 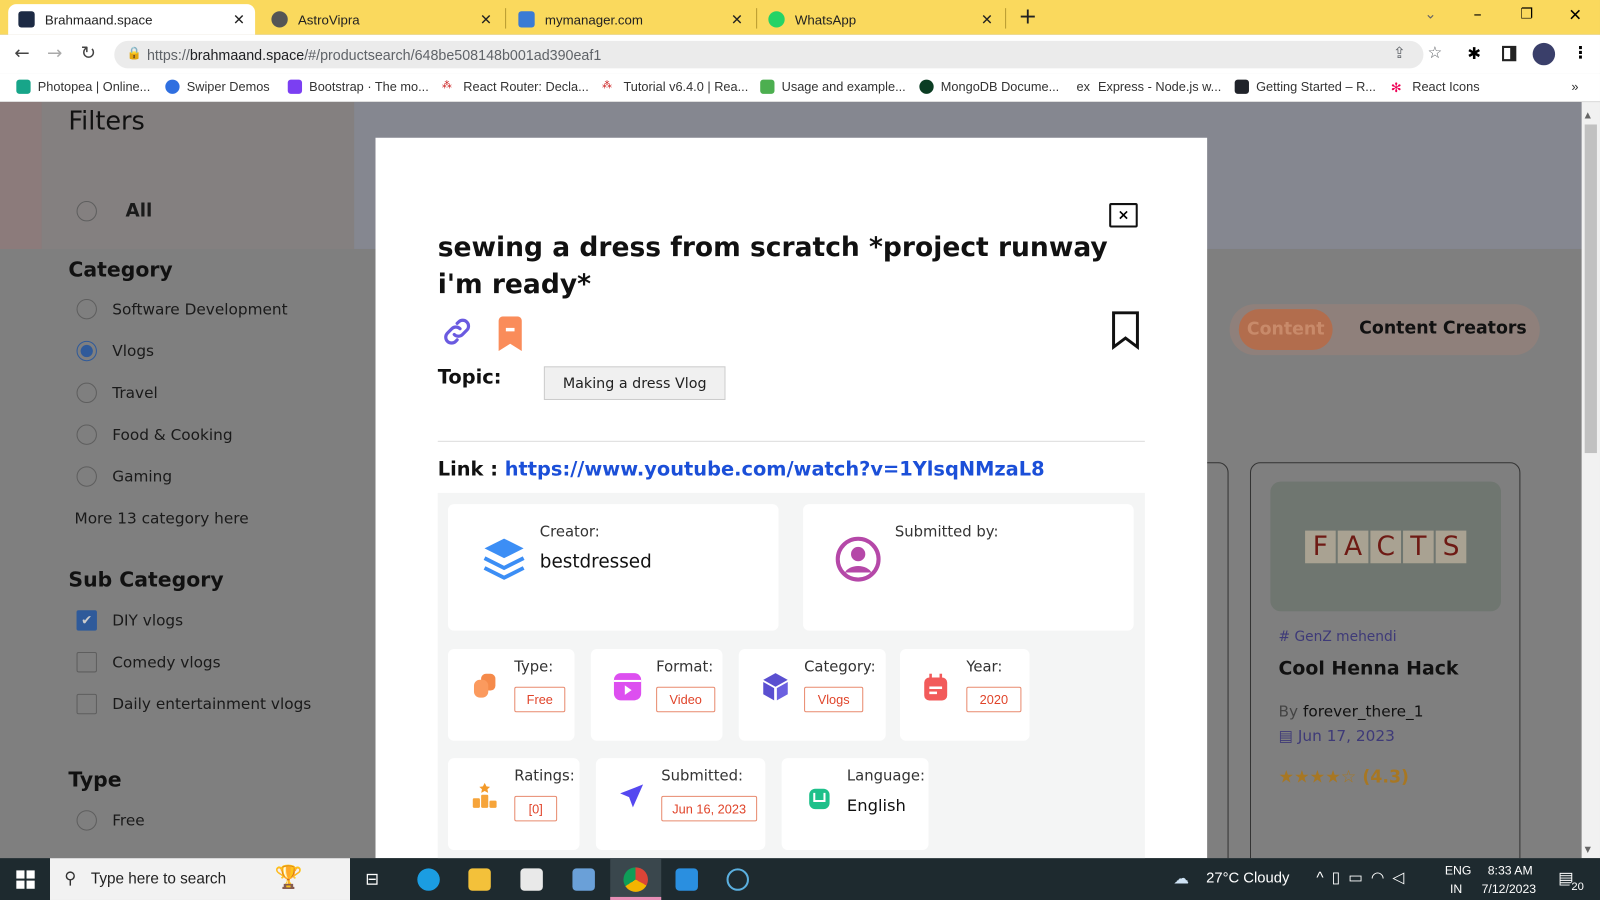 I want to click on user-circle-icon, so click(x=858, y=559).